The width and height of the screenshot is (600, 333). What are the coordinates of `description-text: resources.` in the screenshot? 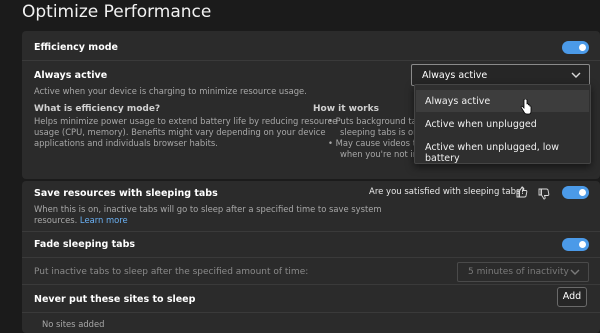 It's located at (56, 220).